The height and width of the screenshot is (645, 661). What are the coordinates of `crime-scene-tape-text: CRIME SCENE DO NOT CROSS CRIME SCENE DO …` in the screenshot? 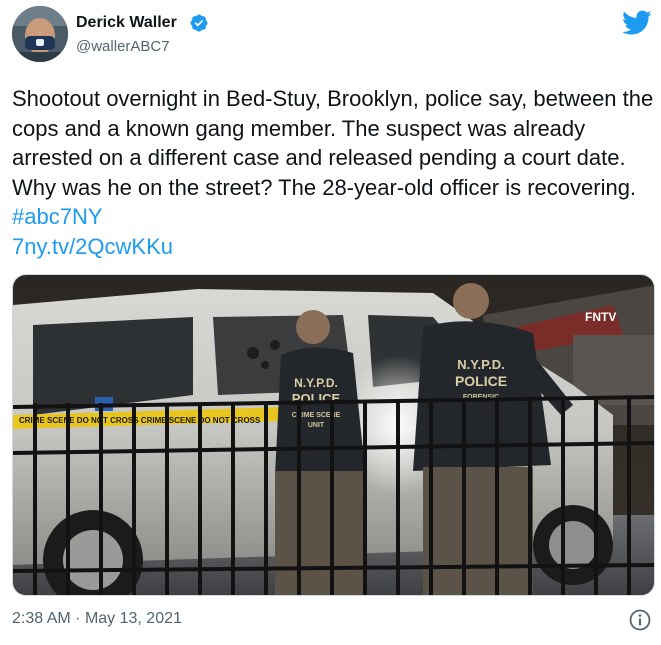 It's located at (140, 420).